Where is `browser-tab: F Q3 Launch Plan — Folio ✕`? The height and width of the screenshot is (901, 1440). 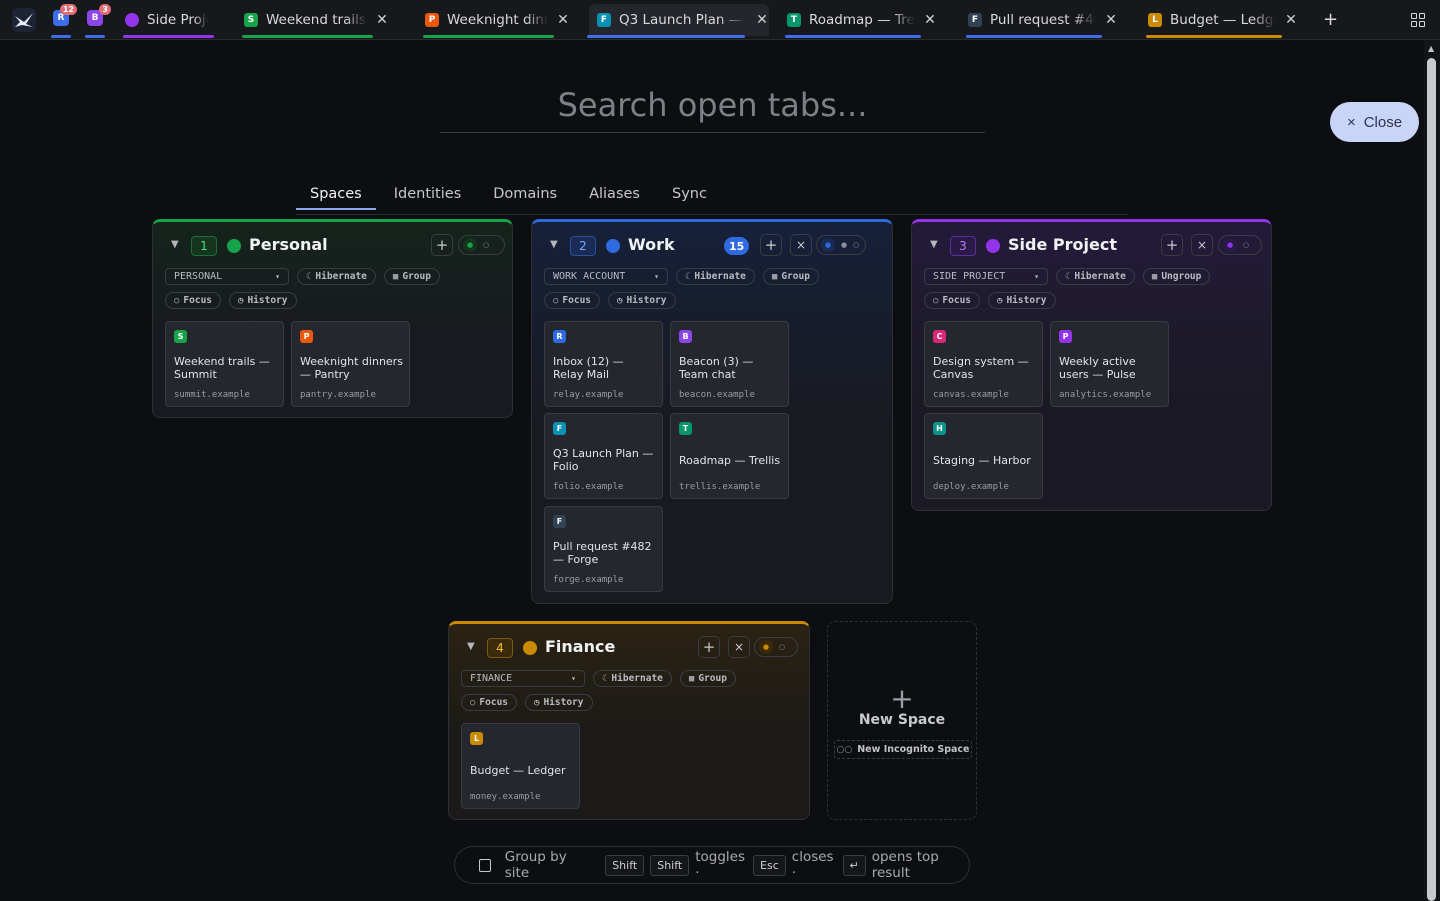
browser-tab: F Q3 Launch Plan — Folio ✕ is located at coordinates (678, 21).